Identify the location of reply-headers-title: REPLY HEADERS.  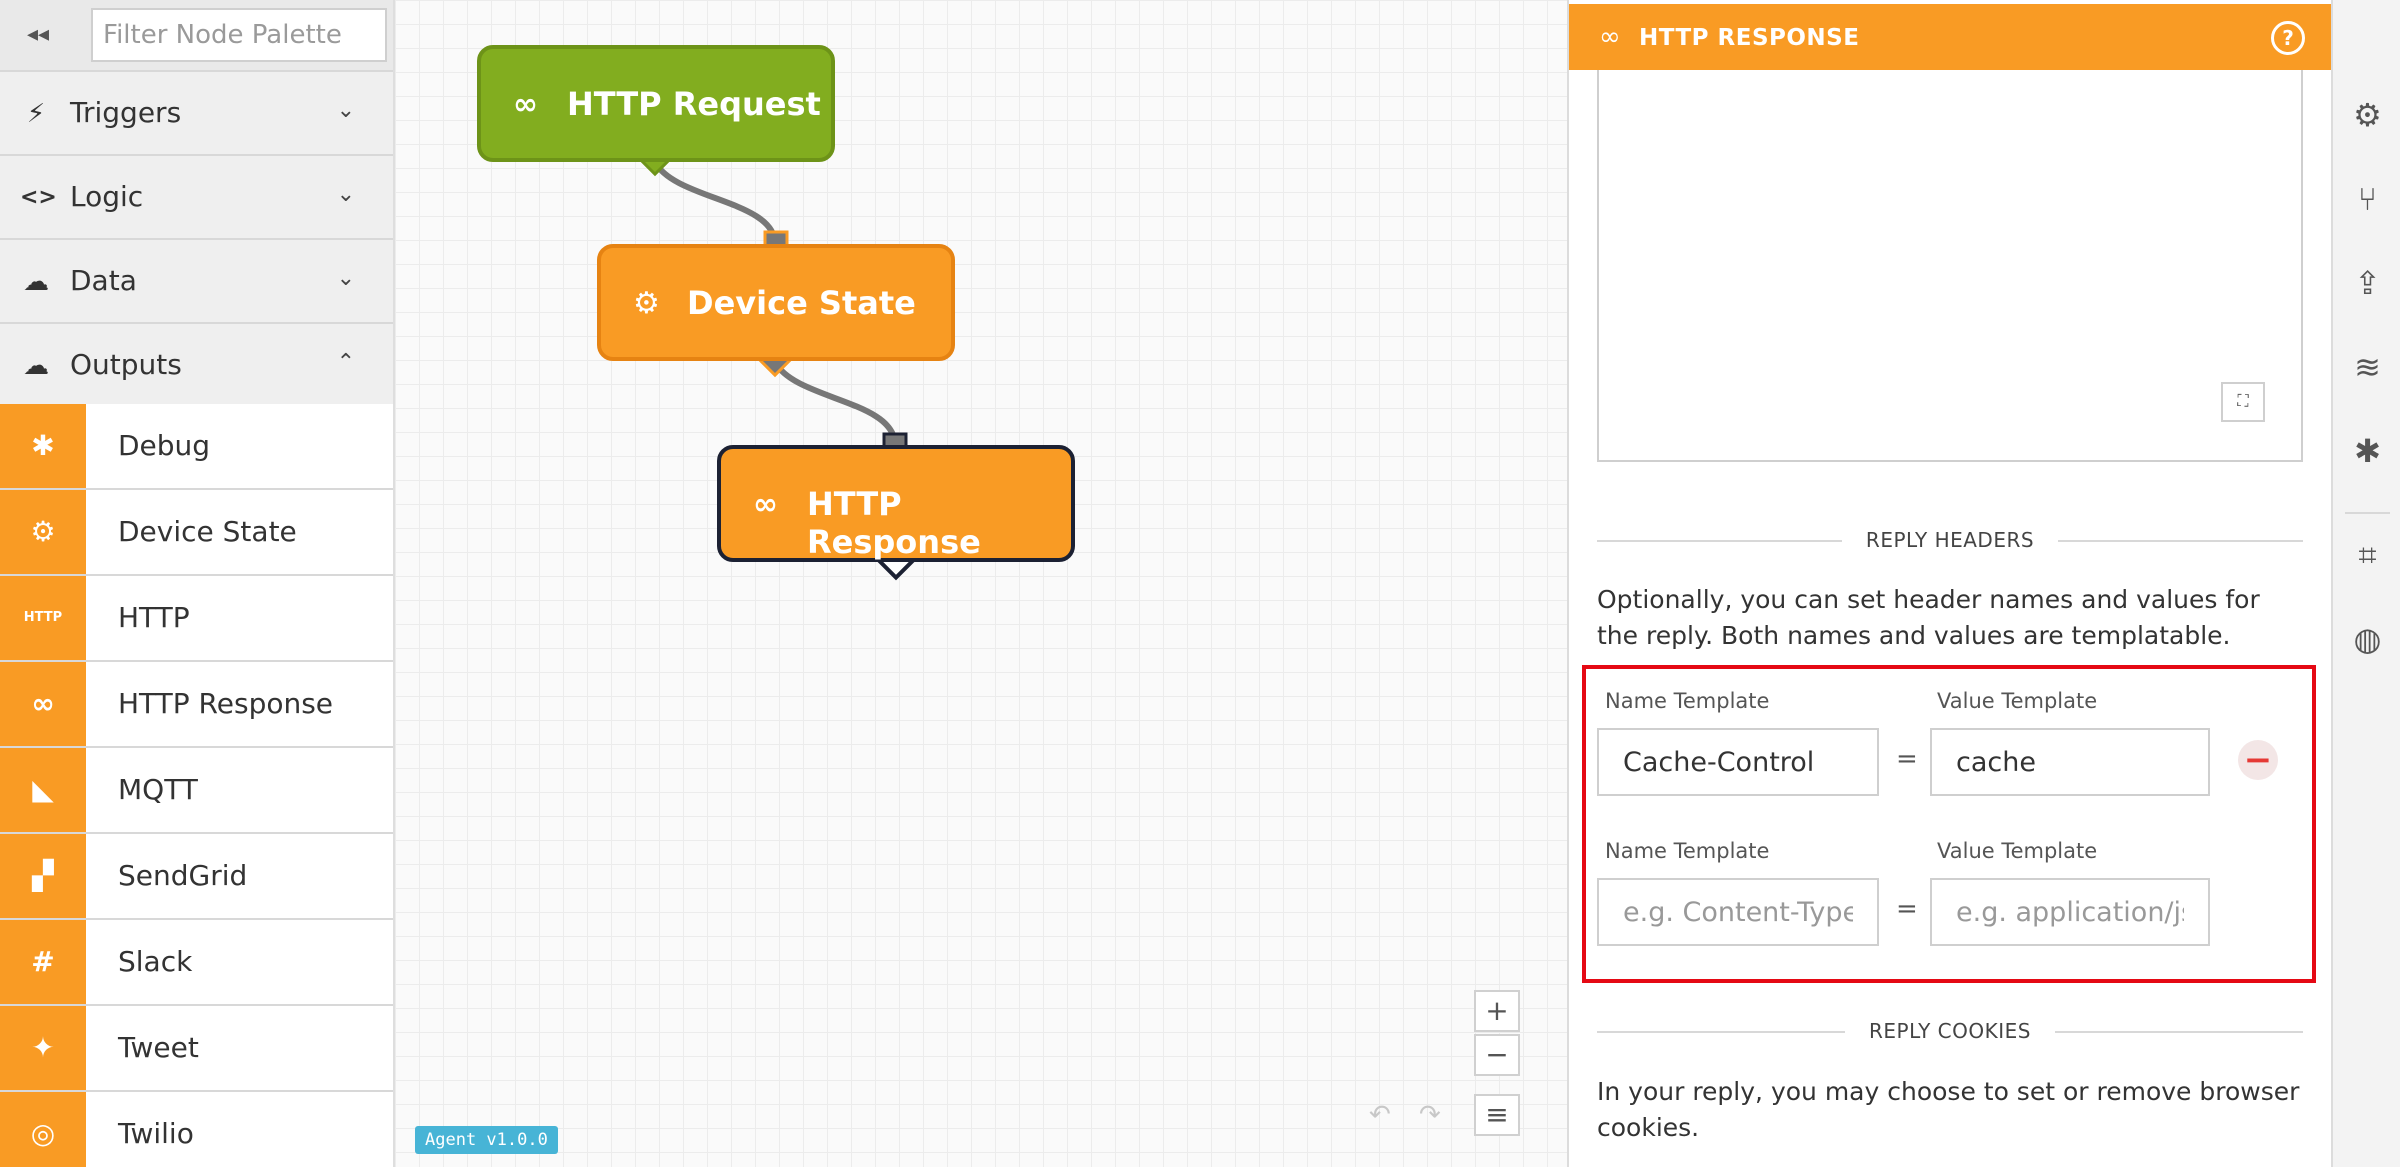
(1950, 540).